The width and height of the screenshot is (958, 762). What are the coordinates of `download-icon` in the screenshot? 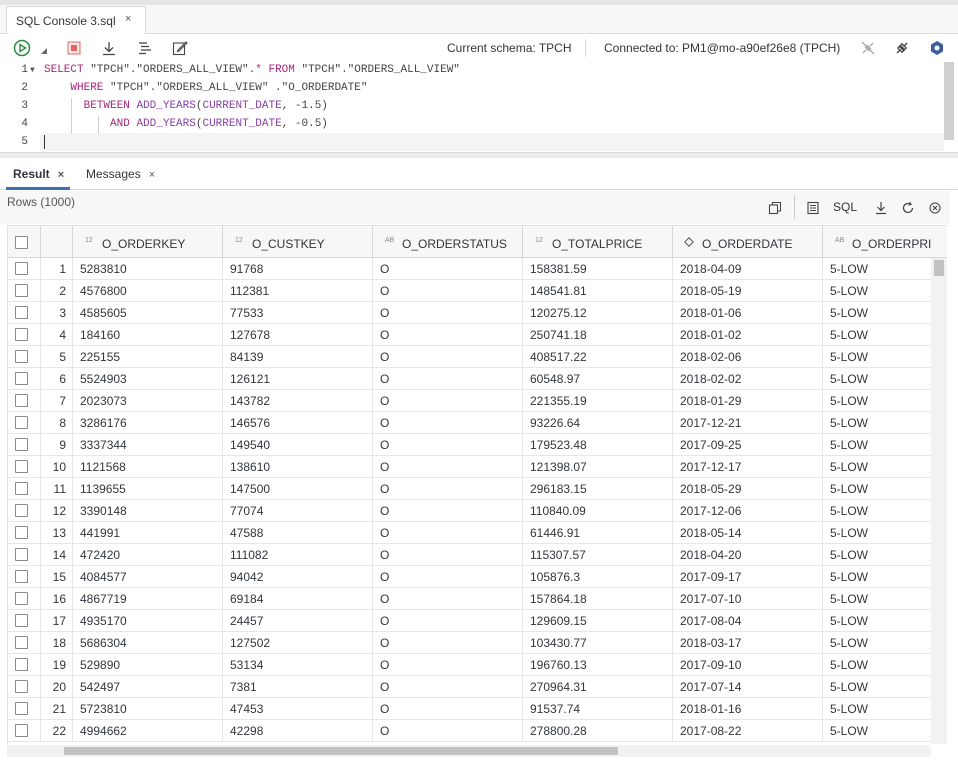 It's located at (881, 208).